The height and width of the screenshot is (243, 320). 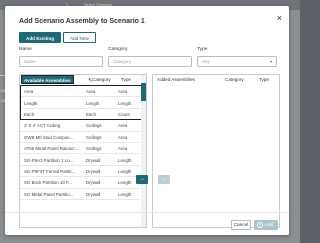 What do you see at coordinates (126, 79) in the screenshot?
I see `available-type-column-header: Type` at bounding box center [126, 79].